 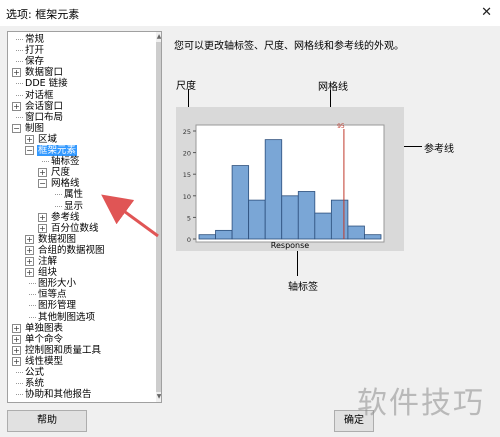 What do you see at coordinates (74, 206) in the screenshot?
I see `tree-item-label: 显示` at bounding box center [74, 206].